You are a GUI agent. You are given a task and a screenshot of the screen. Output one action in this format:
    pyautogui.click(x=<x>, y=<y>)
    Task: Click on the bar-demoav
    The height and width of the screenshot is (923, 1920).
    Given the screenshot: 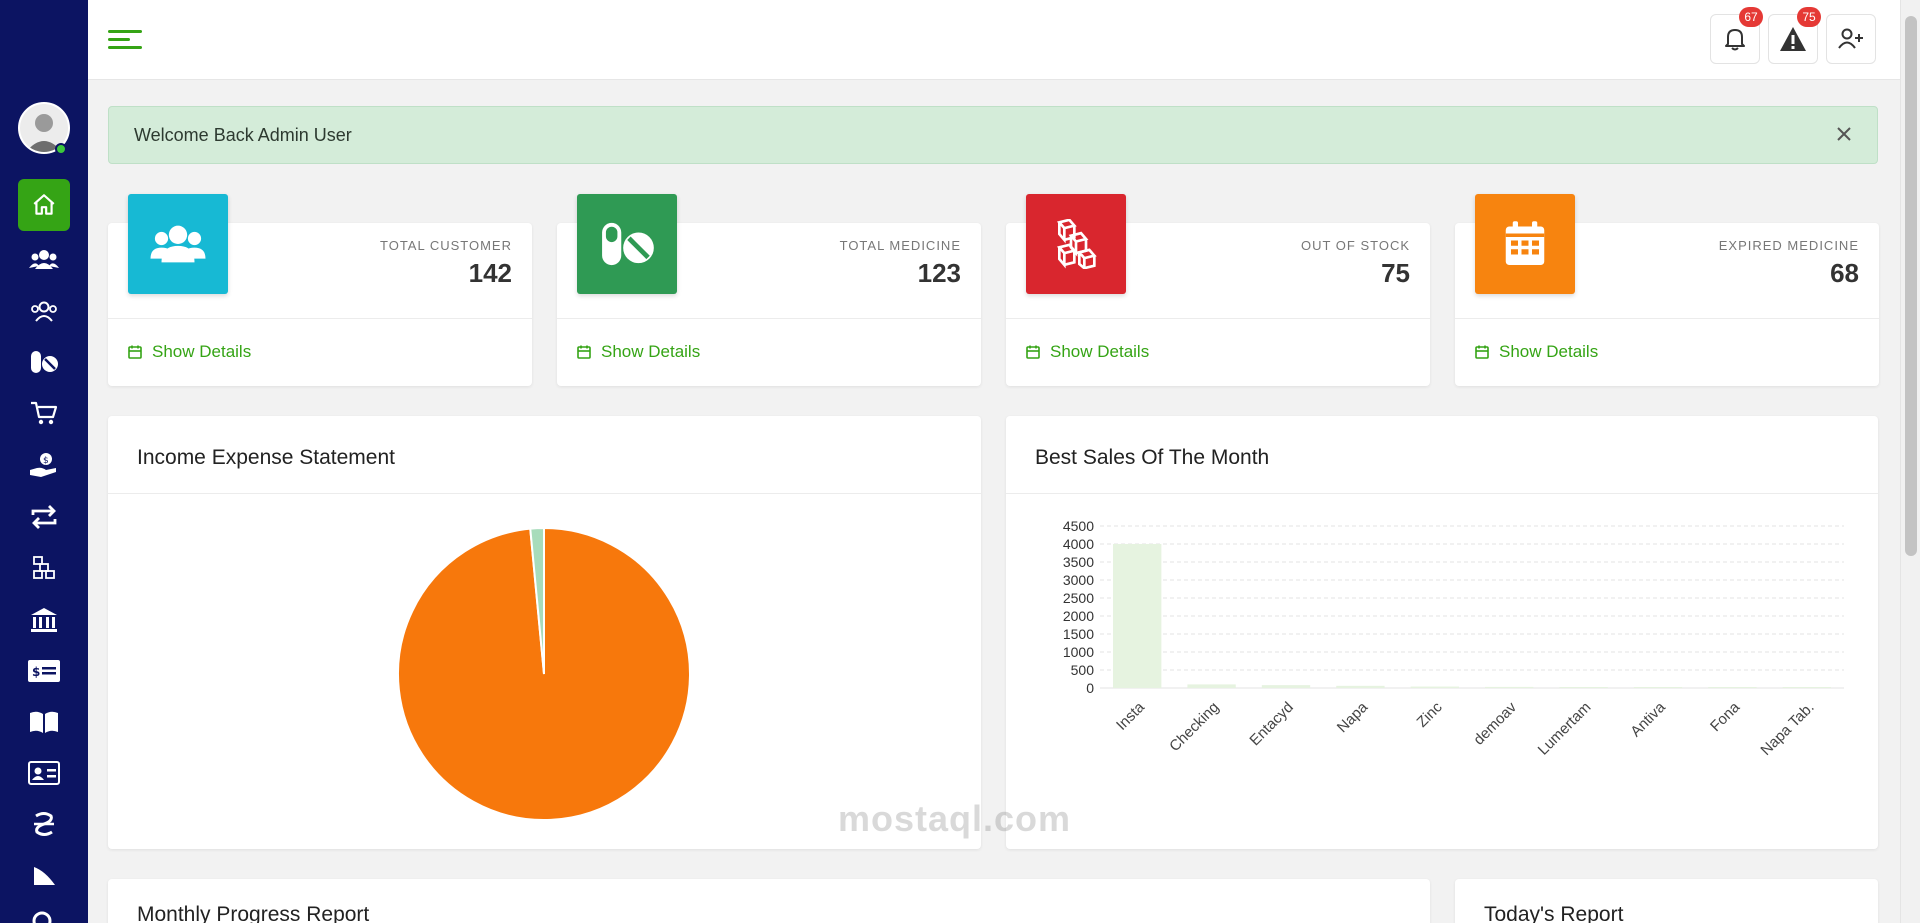 What is the action you would take?
    pyautogui.click(x=1509, y=687)
    